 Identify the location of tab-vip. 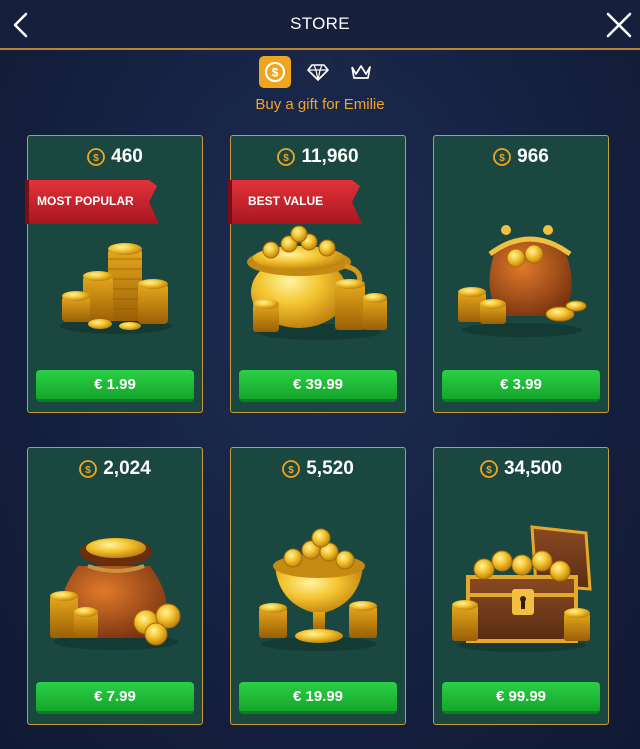
(361, 72).